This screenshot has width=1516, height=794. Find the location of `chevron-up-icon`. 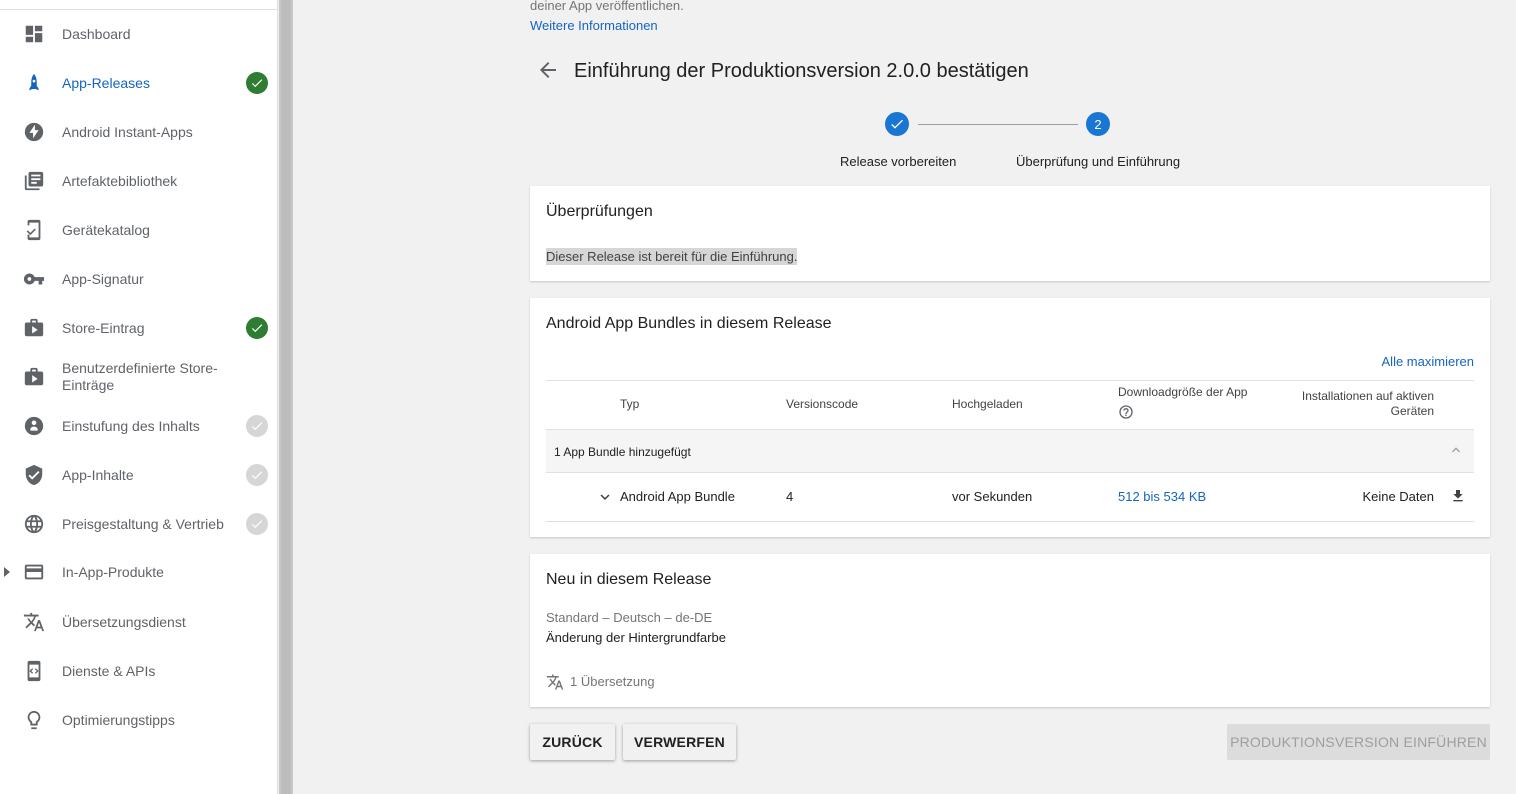

chevron-up-icon is located at coordinates (1456, 450).